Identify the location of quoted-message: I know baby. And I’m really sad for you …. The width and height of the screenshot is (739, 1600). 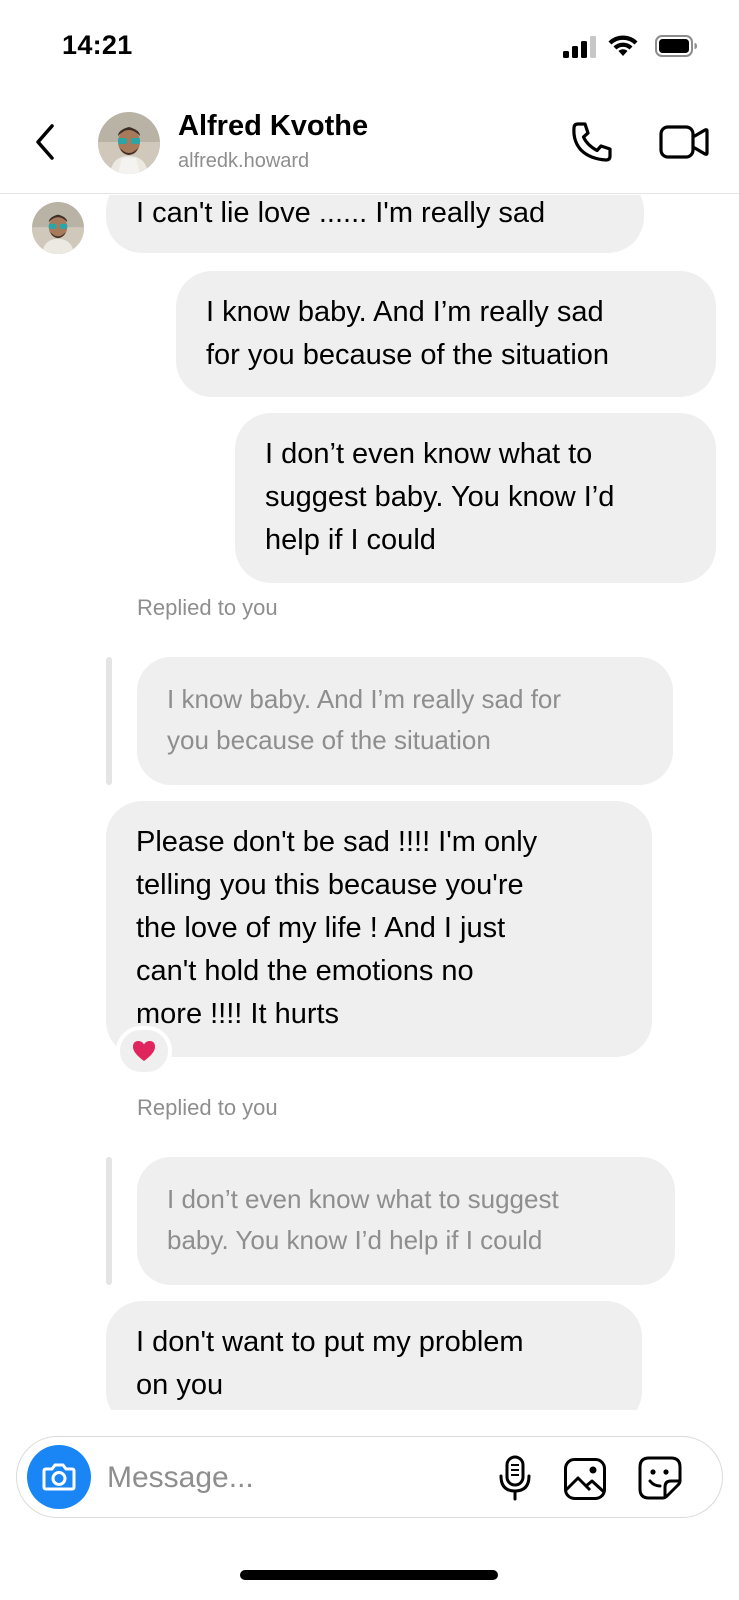
(405, 721).